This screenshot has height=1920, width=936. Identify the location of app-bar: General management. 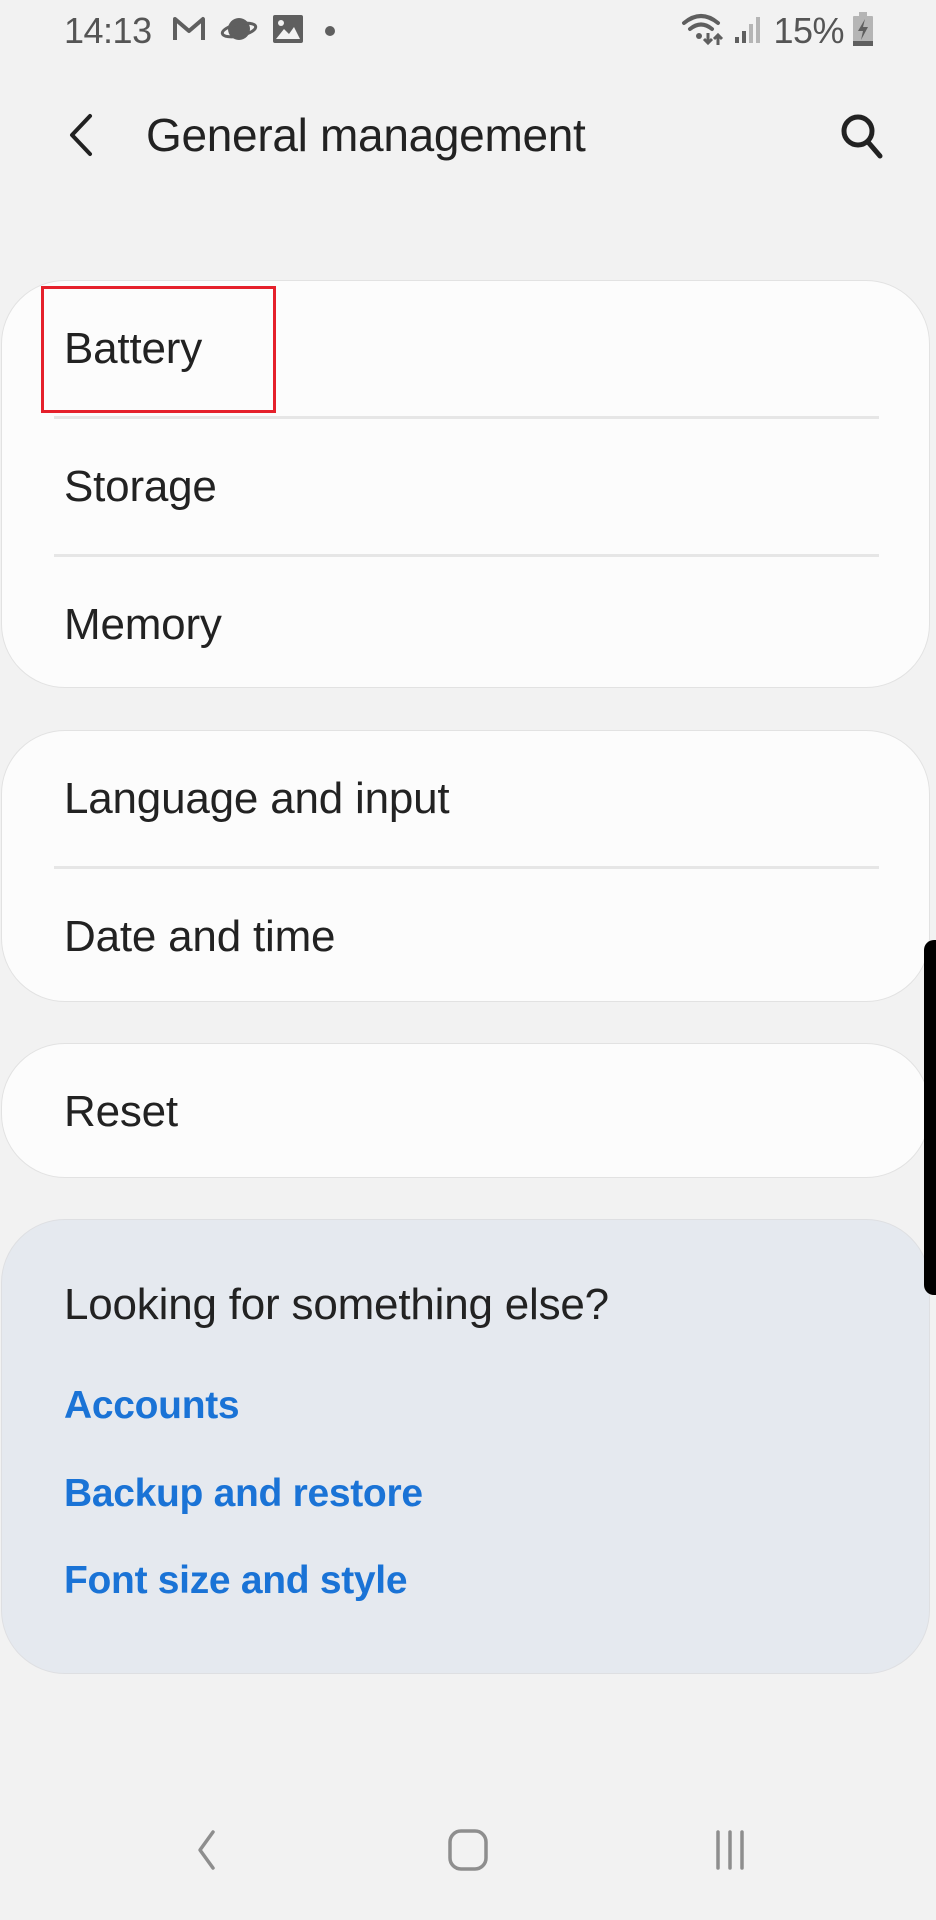
(468, 137).